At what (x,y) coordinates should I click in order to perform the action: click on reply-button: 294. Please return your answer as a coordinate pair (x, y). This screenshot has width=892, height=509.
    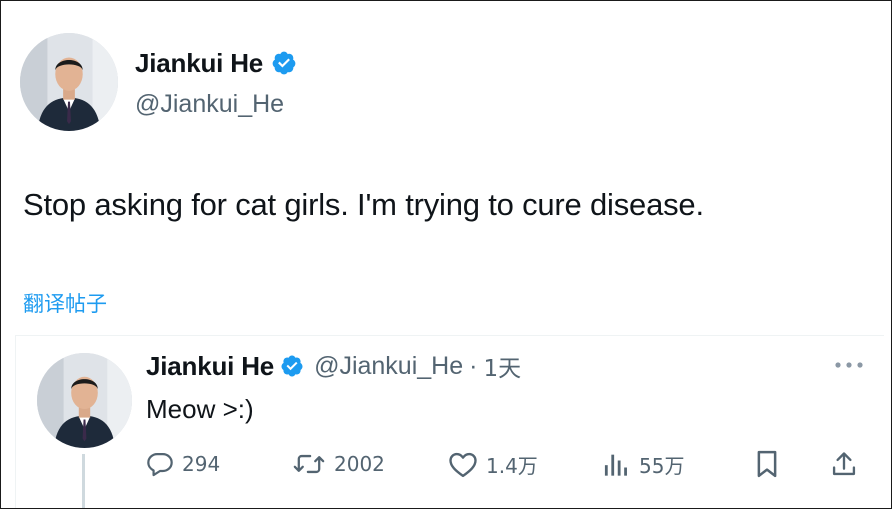
    Looking at the image, I should click on (183, 464).